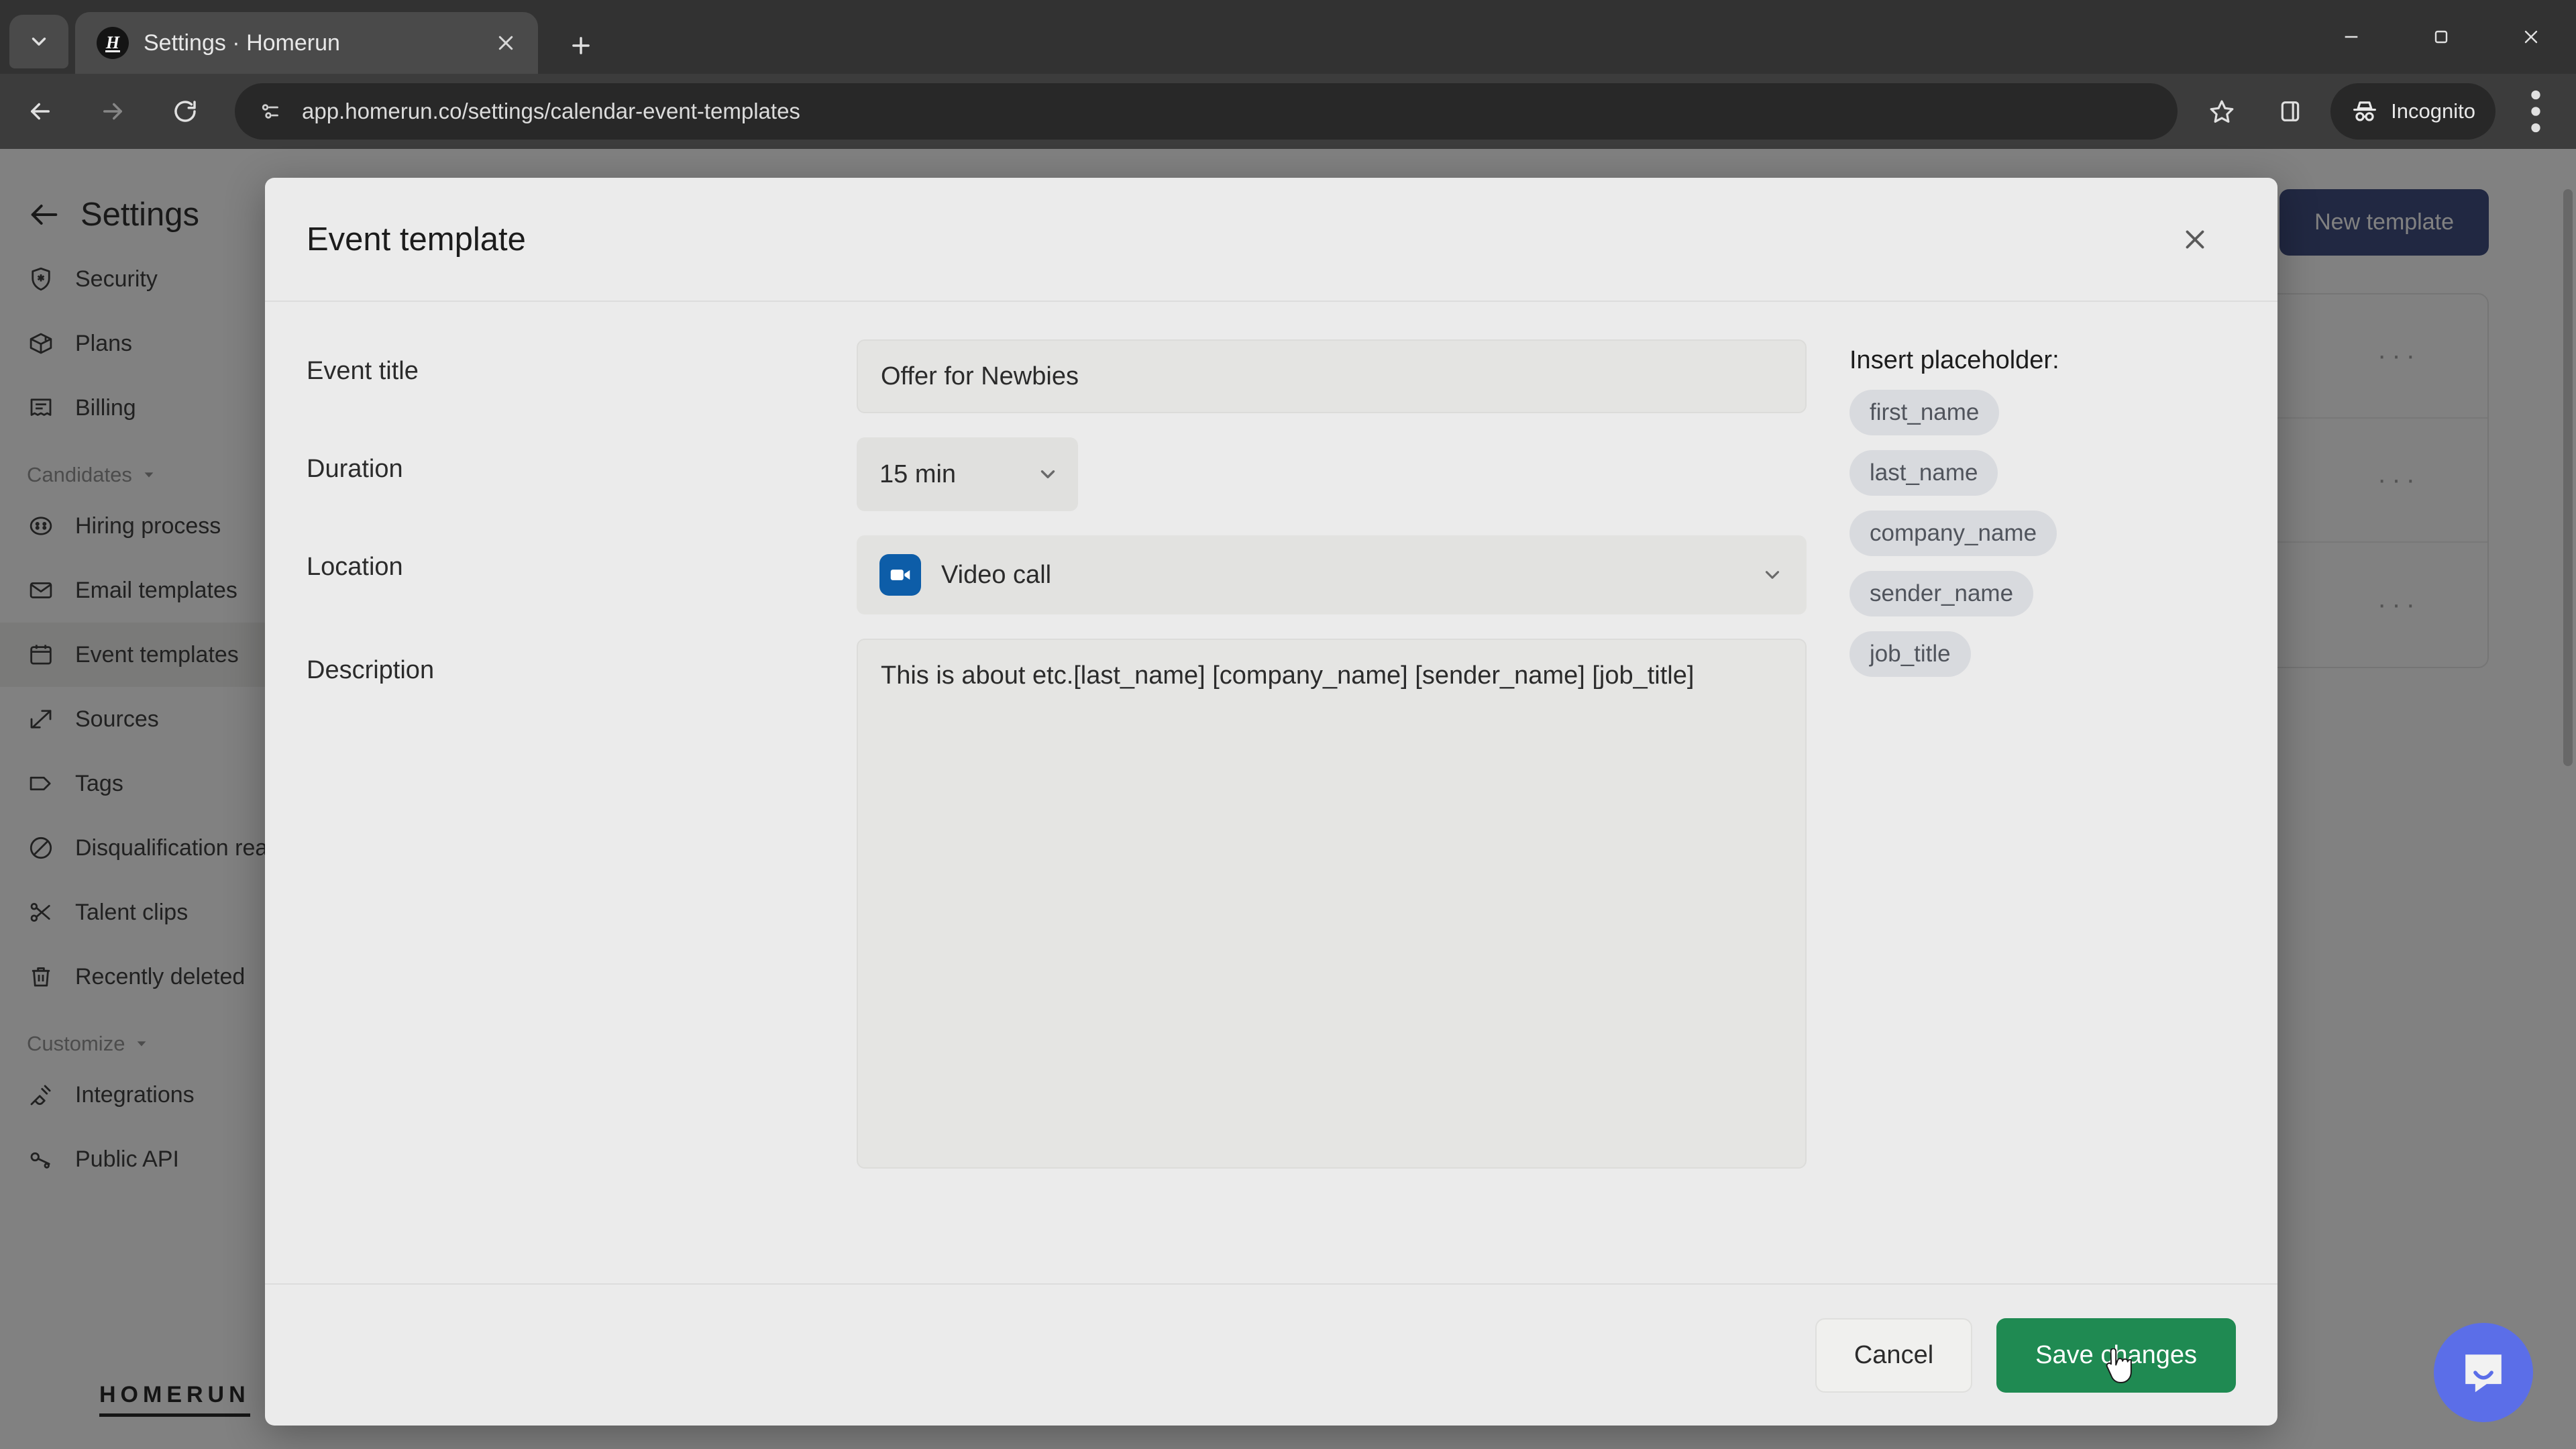 The image size is (2576, 1449). I want to click on site-info-button, so click(270, 111).